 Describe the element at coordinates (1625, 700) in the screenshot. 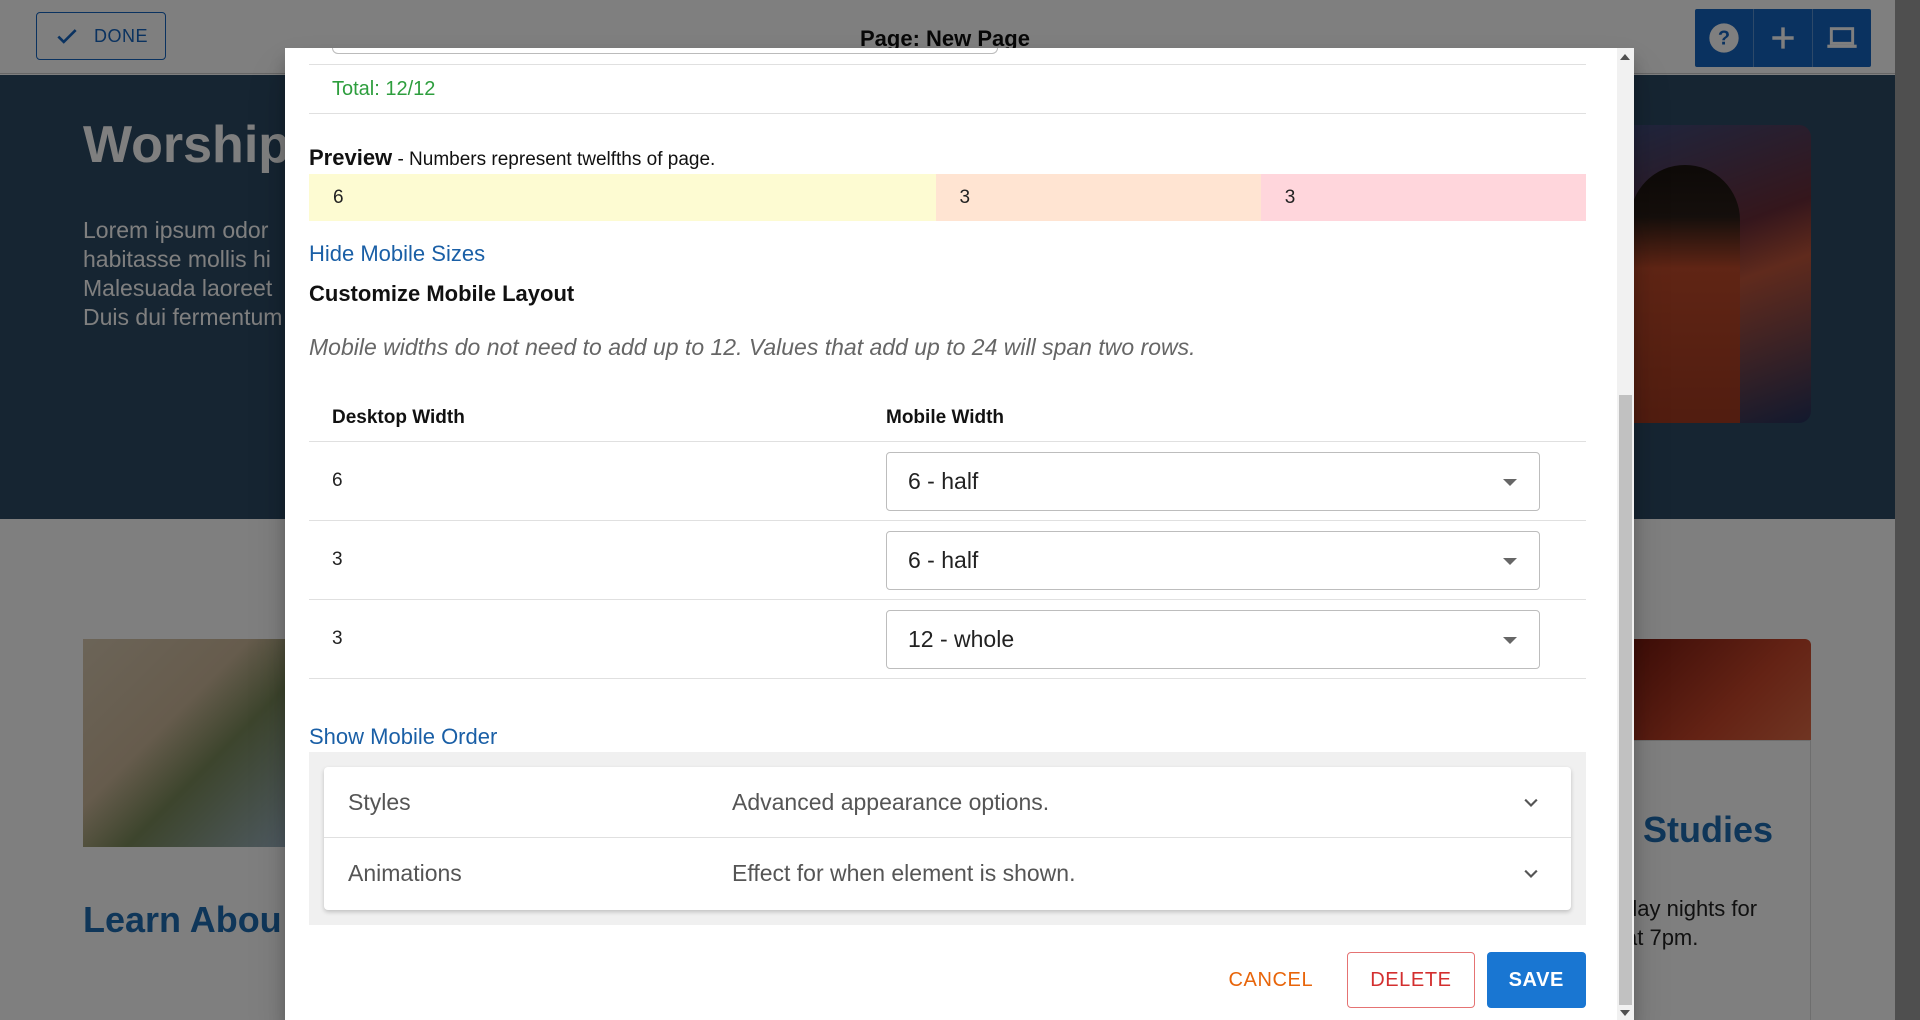

I see `scrollbar-thumb` at that location.